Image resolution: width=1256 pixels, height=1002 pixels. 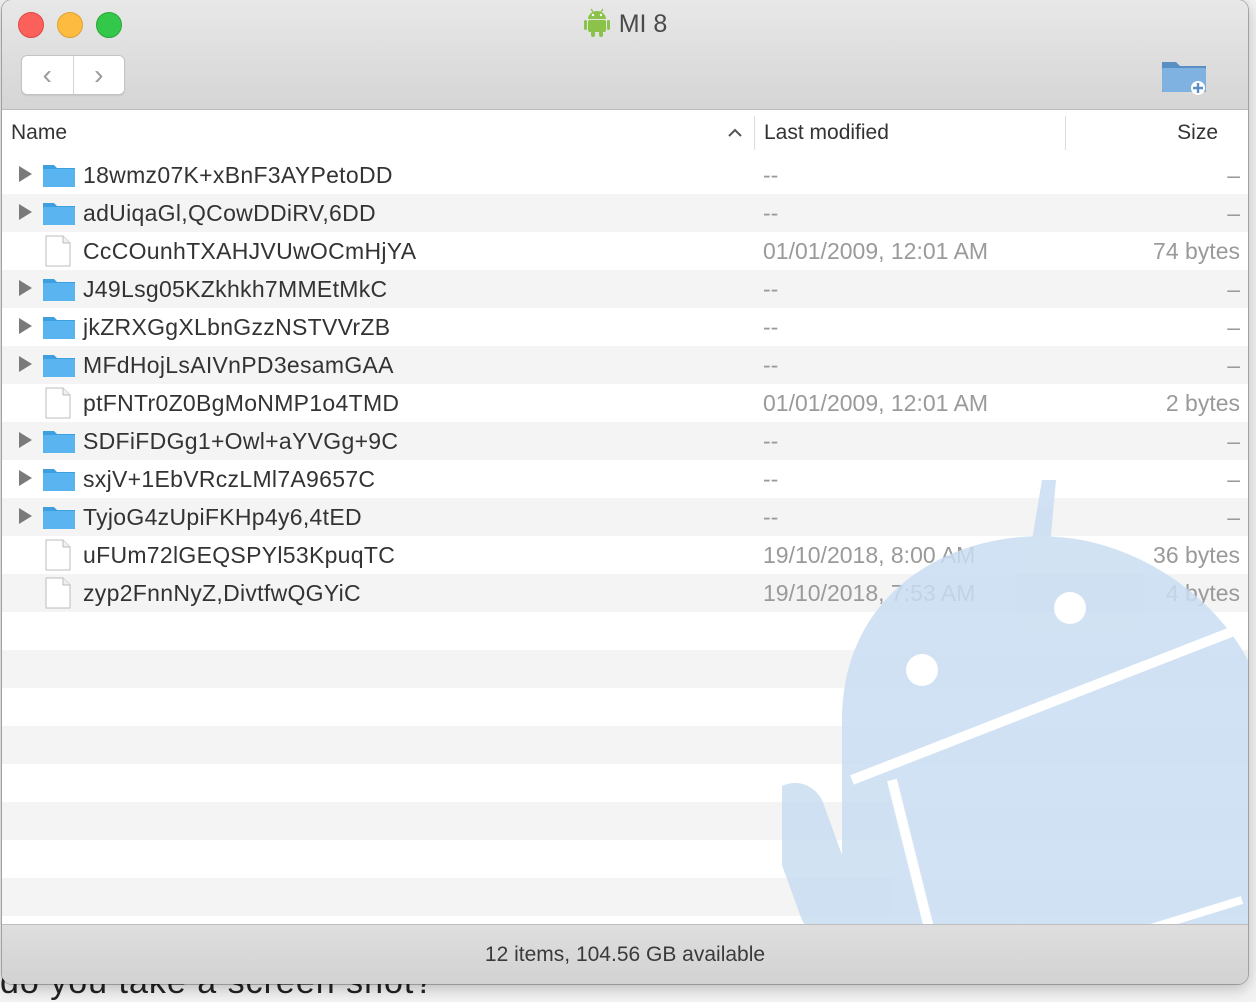 I want to click on file-name: MFdHojLsAIVnPD3esamGAA, so click(x=238, y=365).